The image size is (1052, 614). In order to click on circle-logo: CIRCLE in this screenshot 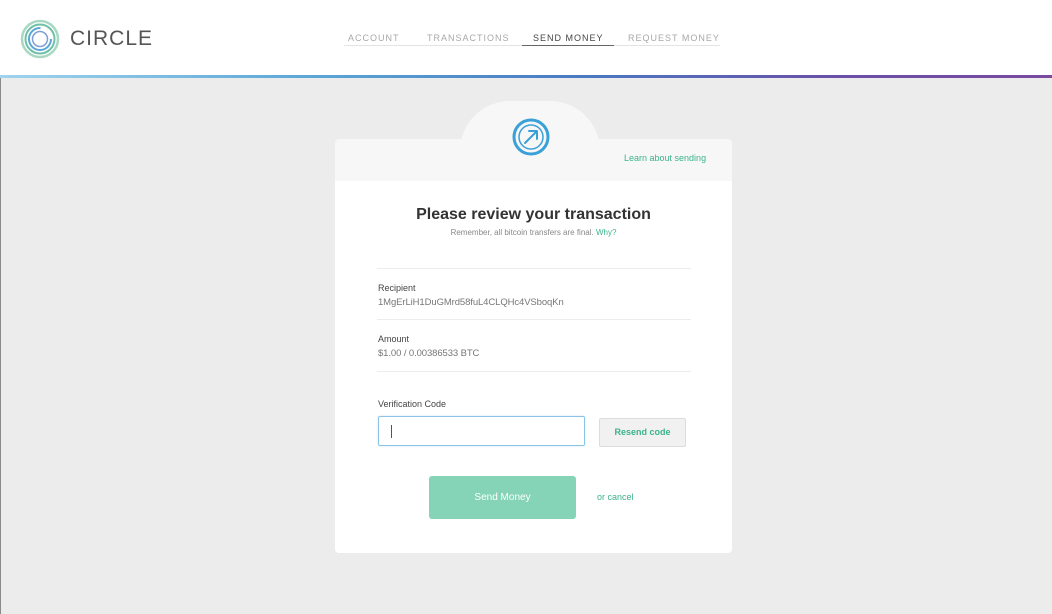, I will do `click(86, 39)`.